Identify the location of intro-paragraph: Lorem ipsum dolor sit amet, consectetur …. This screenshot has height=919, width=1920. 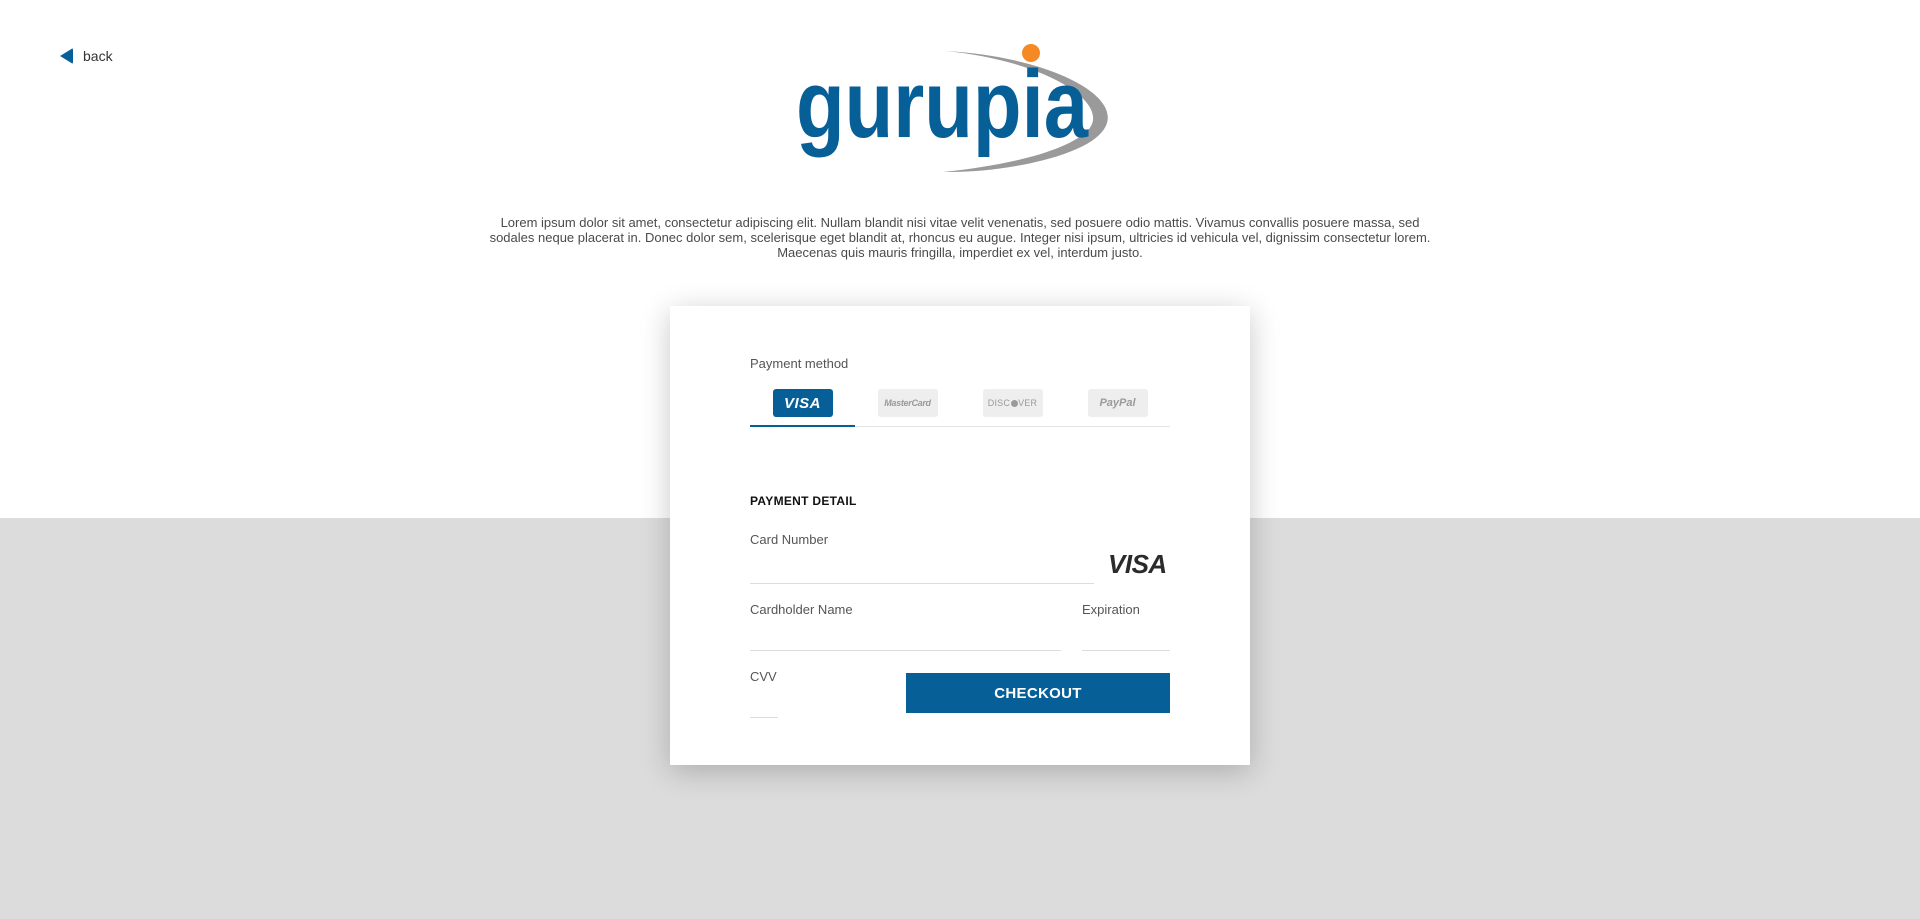
(960, 237).